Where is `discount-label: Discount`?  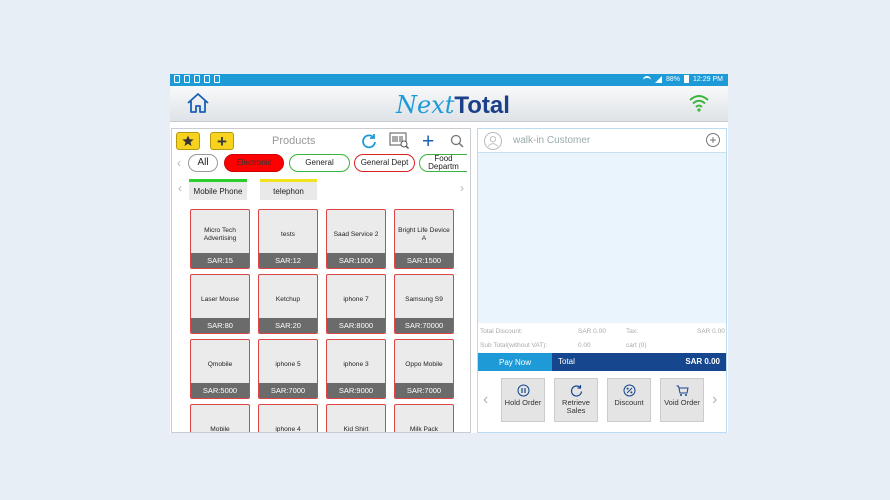 discount-label: Discount is located at coordinates (629, 402).